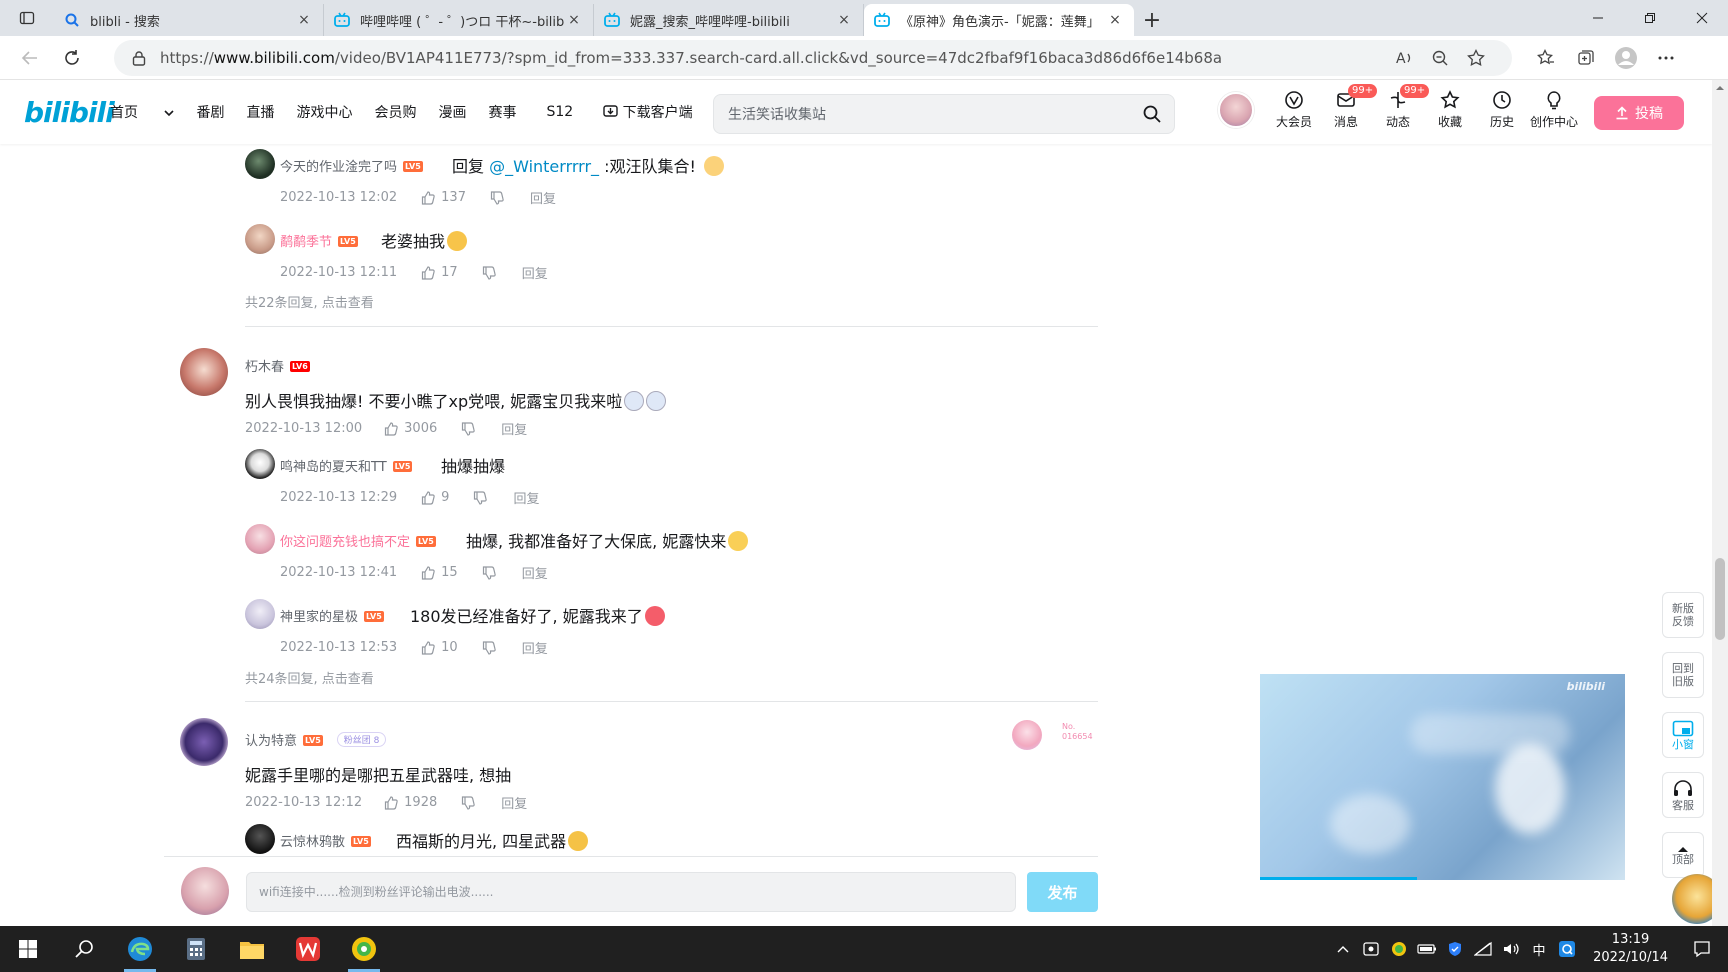 Image resolution: width=1728 pixels, height=972 pixels. What do you see at coordinates (351, 165) in the screenshot?
I see `reply-username: 今天的作业淦完了吗 LV5` at bounding box center [351, 165].